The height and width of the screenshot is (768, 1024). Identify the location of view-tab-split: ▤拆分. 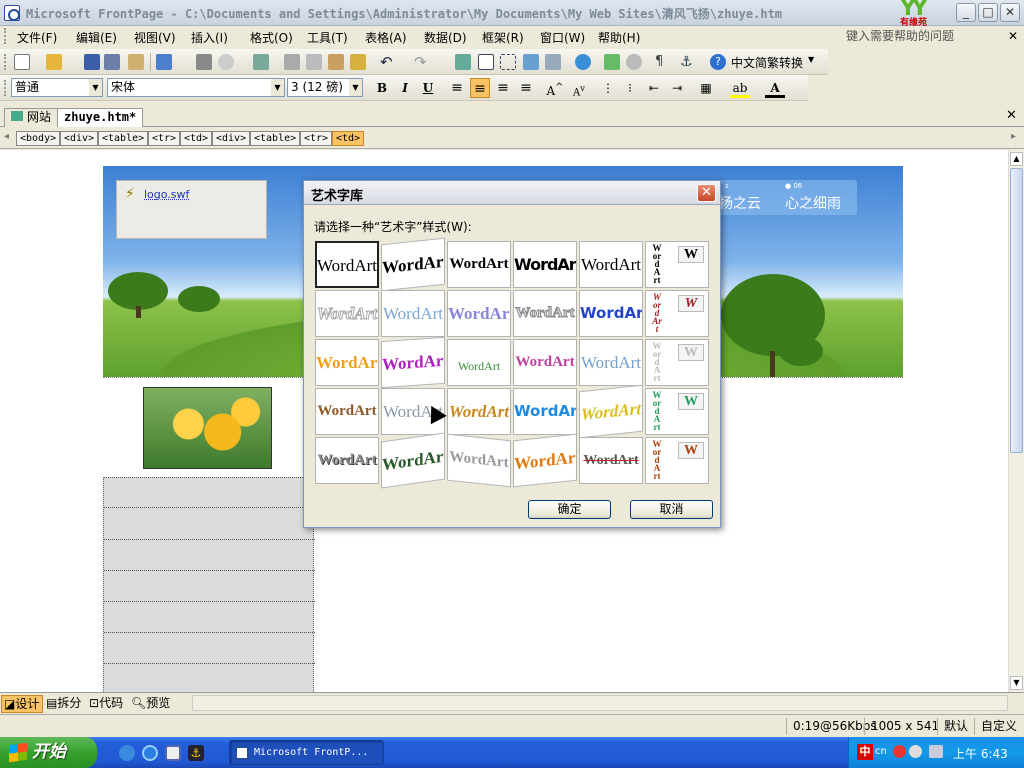
(64, 704).